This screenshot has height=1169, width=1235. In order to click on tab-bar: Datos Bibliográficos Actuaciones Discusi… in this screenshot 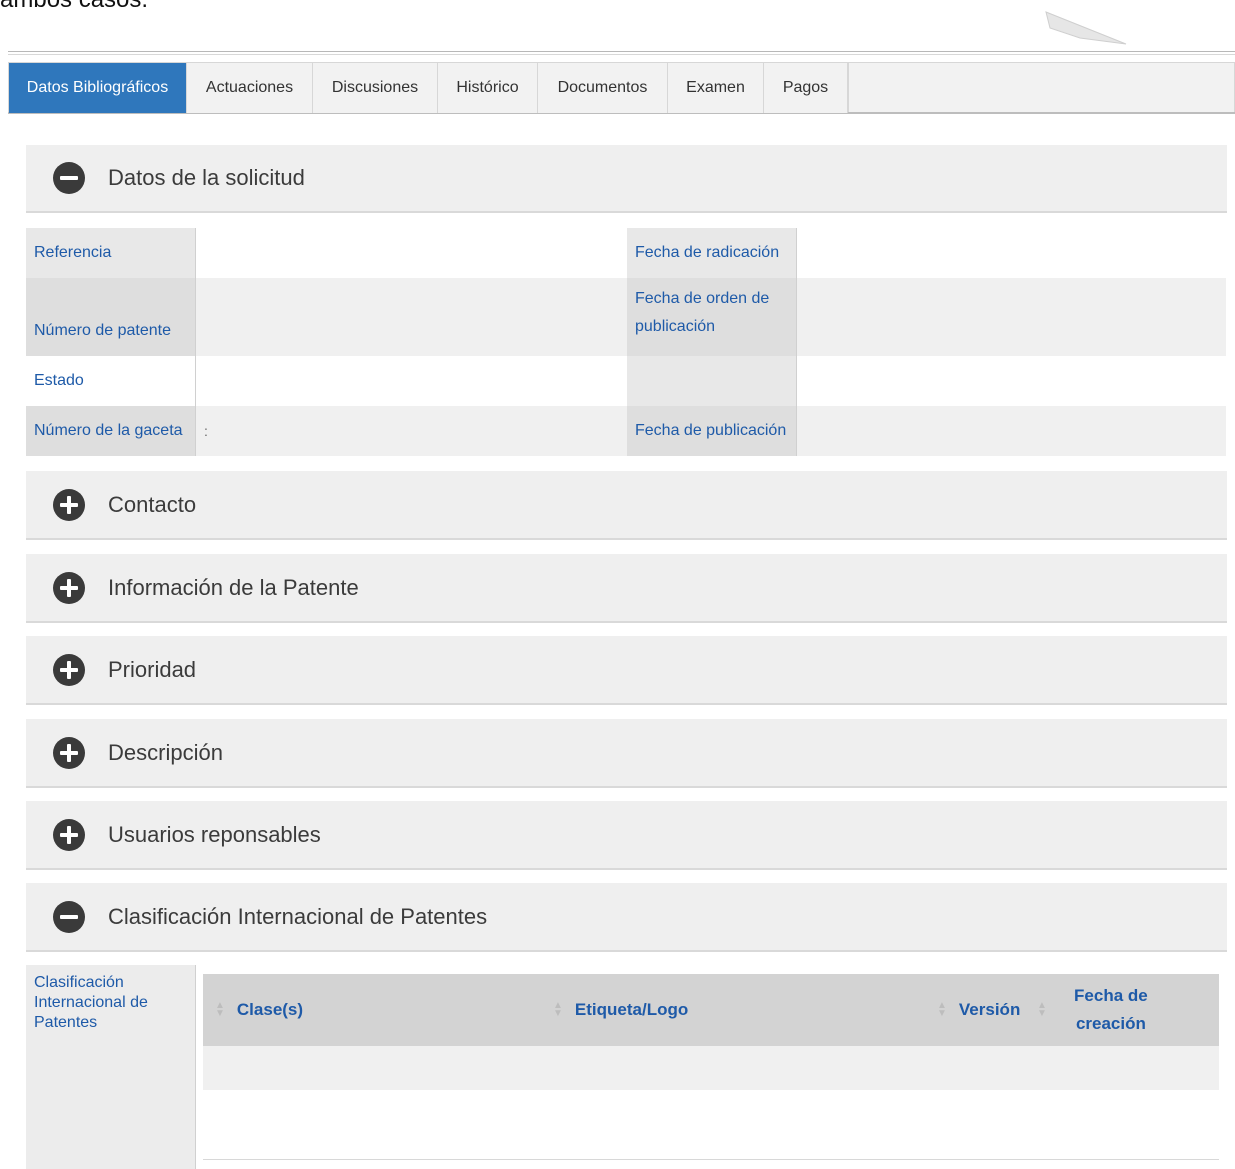, I will do `click(621, 88)`.